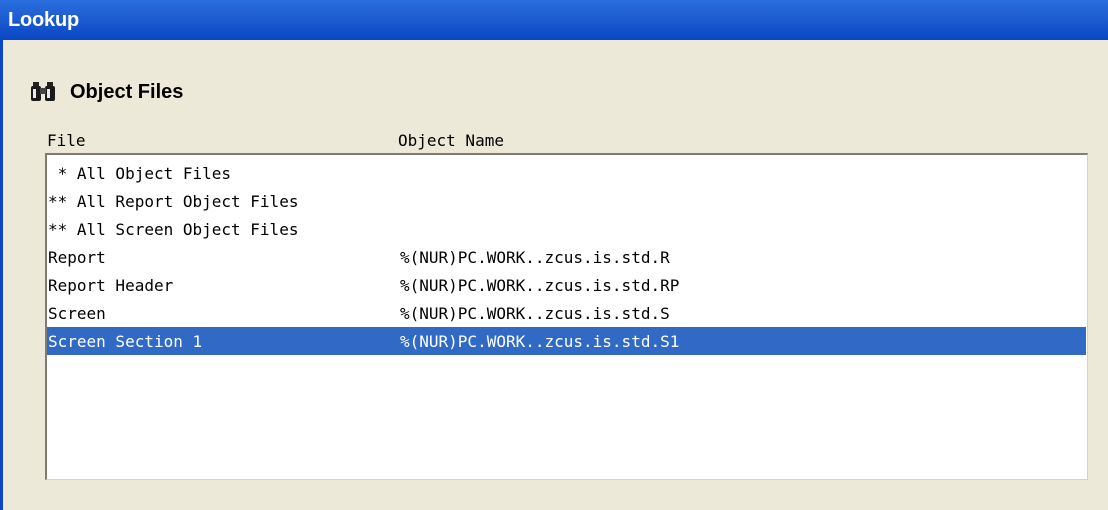 The width and height of the screenshot is (1108, 510). What do you see at coordinates (173, 201) in the screenshot?
I see `file-cell: ** All Report Object Files` at bounding box center [173, 201].